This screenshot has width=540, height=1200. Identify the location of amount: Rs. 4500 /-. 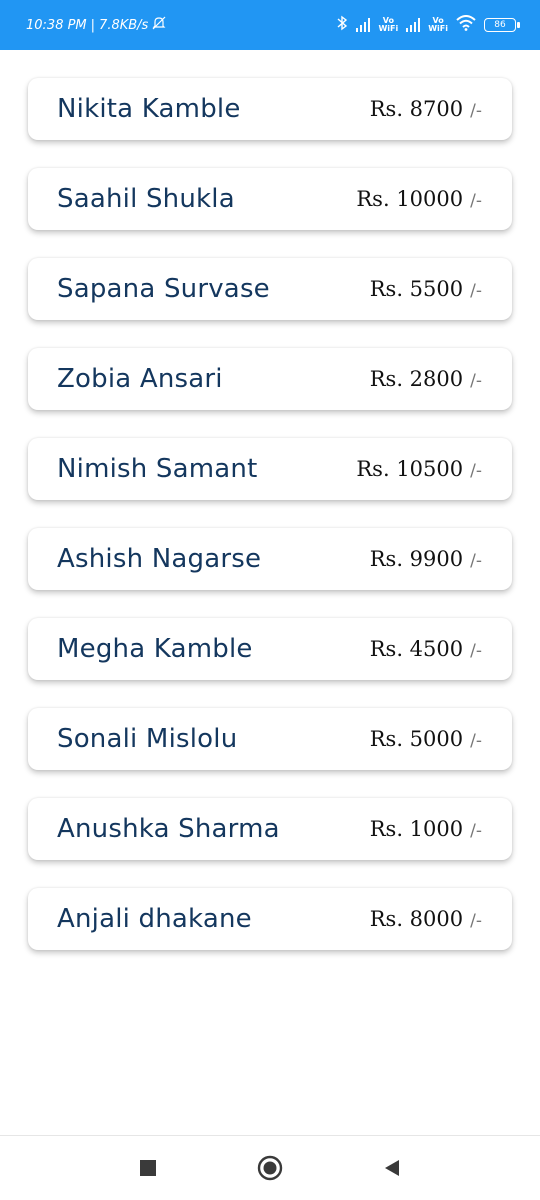
(426, 649).